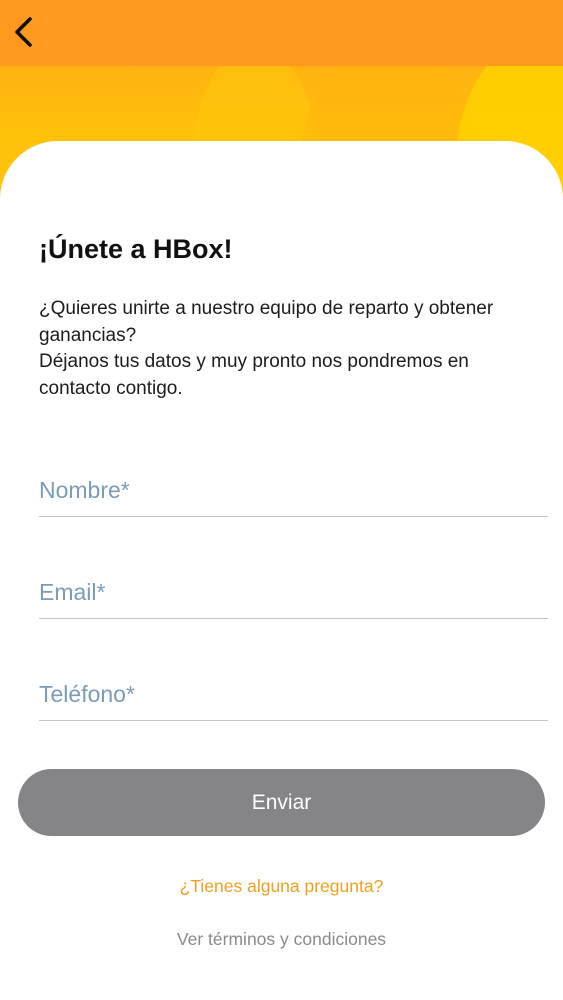 The image size is (563, 1000). I want to click on name-input, so click(293, 490).